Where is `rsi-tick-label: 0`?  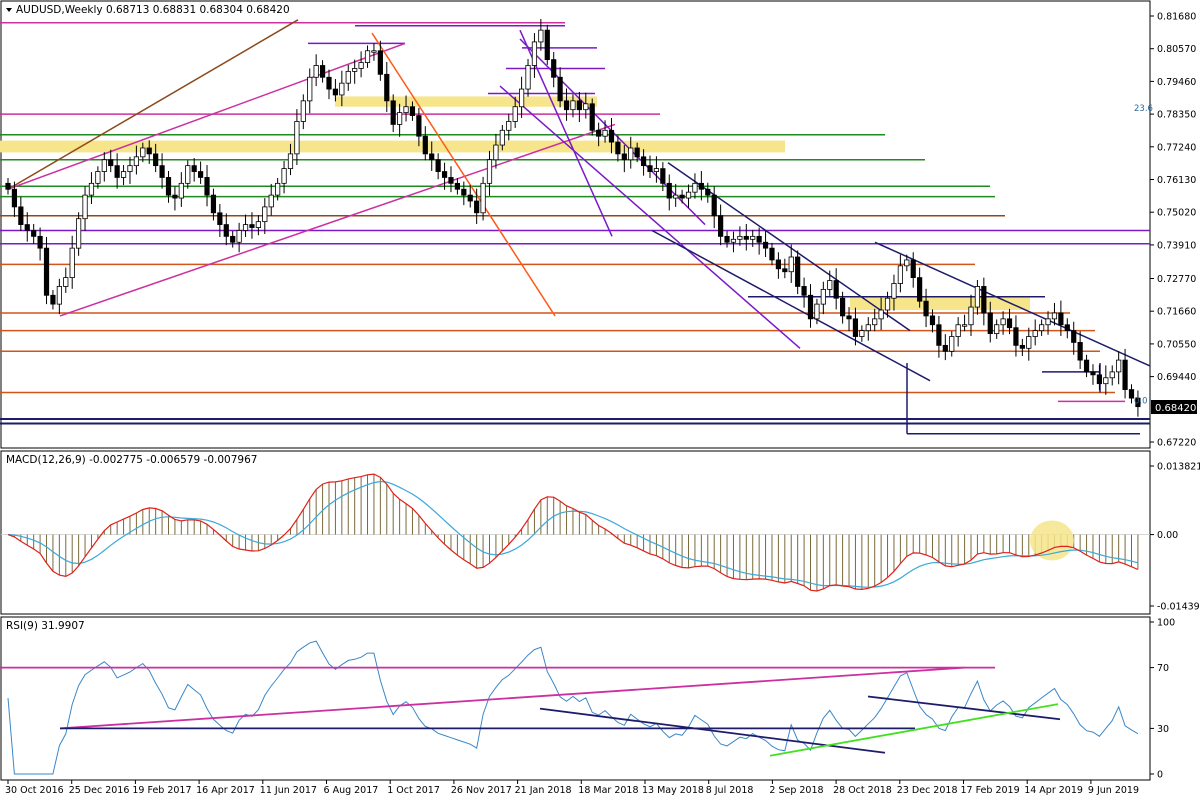
rsi-tick-label: 0 is located at coordinates (1160, 775).